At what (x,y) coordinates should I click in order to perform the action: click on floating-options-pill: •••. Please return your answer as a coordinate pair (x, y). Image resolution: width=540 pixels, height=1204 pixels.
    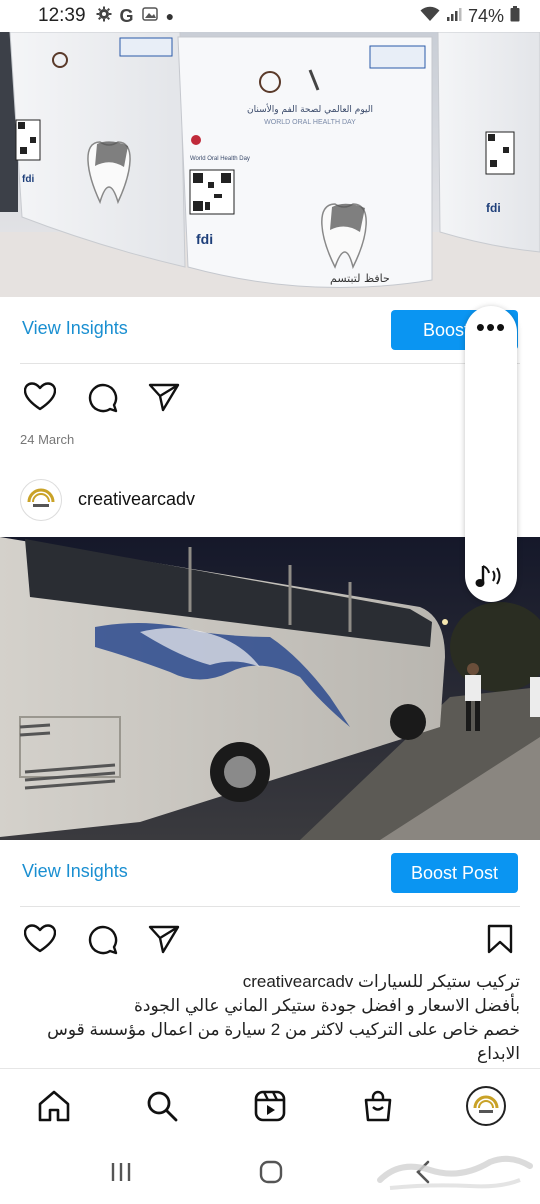
    Looking at the image, I should click on (491, 454).